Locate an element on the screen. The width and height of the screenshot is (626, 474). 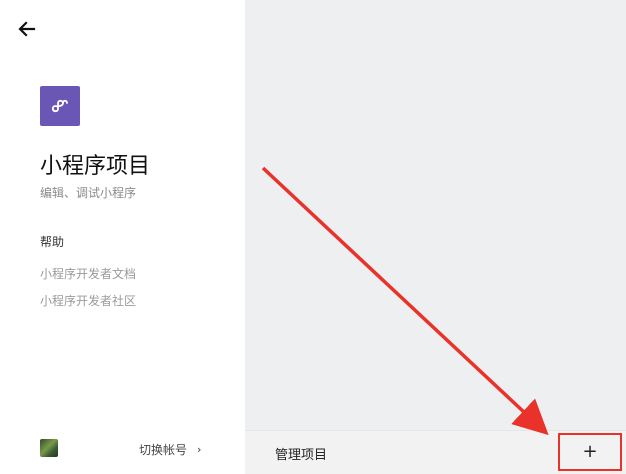
help-heading: 帮助 is located at coordinates (52, 242).